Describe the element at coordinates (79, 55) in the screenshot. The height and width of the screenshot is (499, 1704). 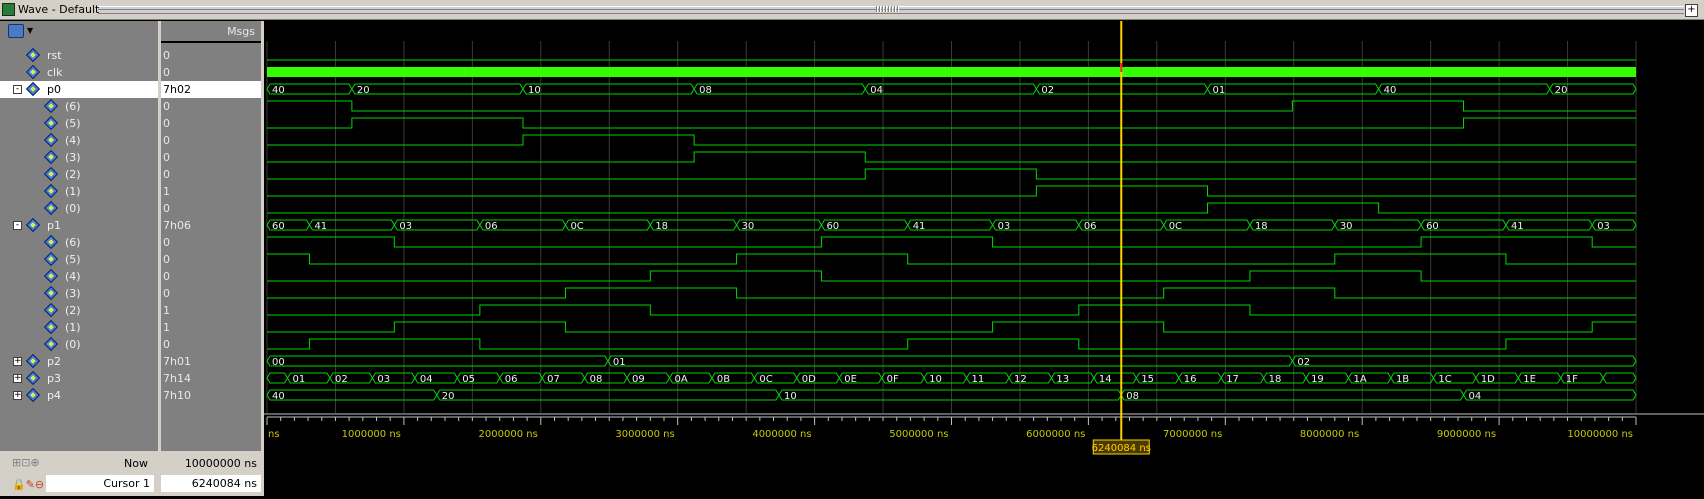
I see `signal-row: rst` at that location.